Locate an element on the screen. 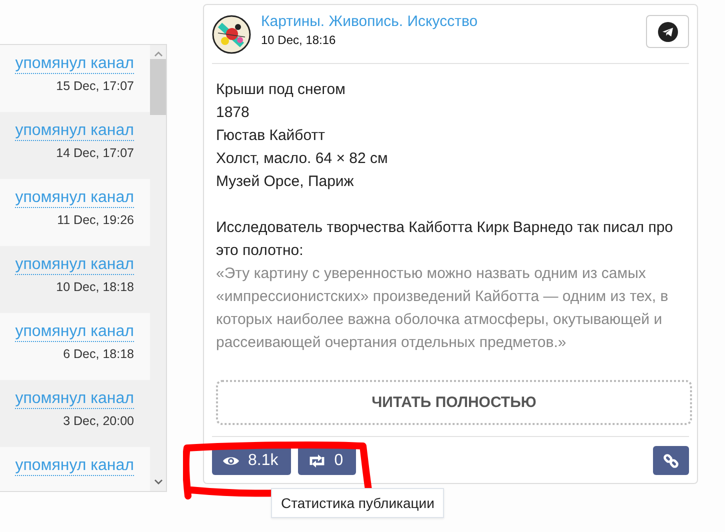  link-button is located at coordinates (671, 460).